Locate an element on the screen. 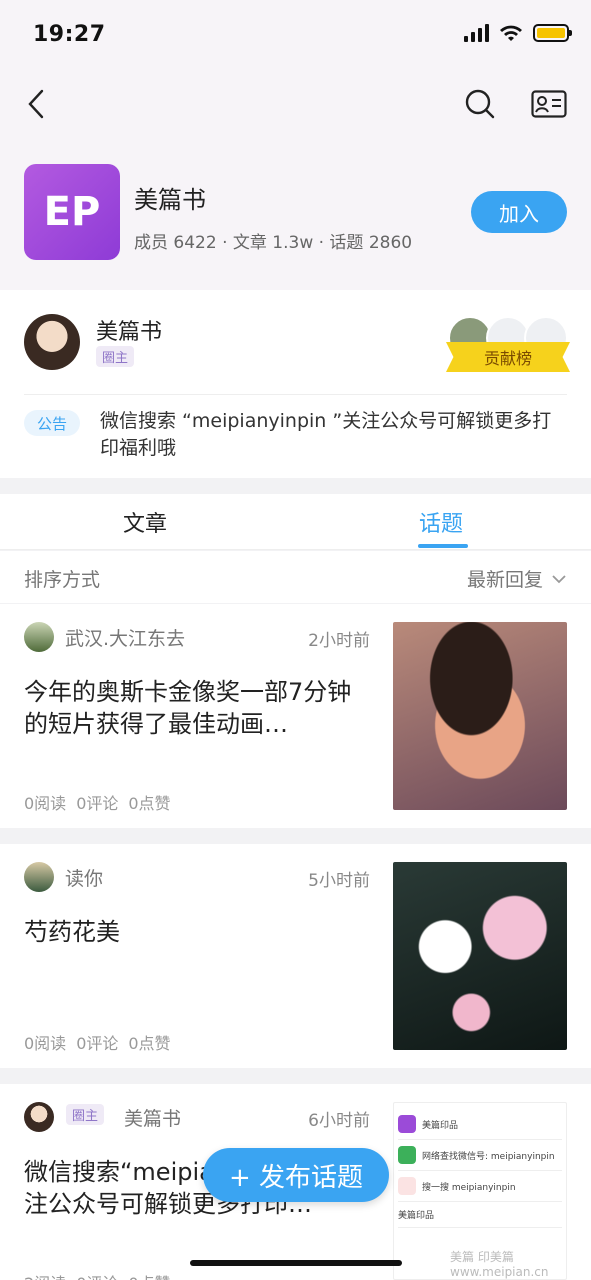  author-name: 武汉.大江东去 is located at coordinates (125, 637).